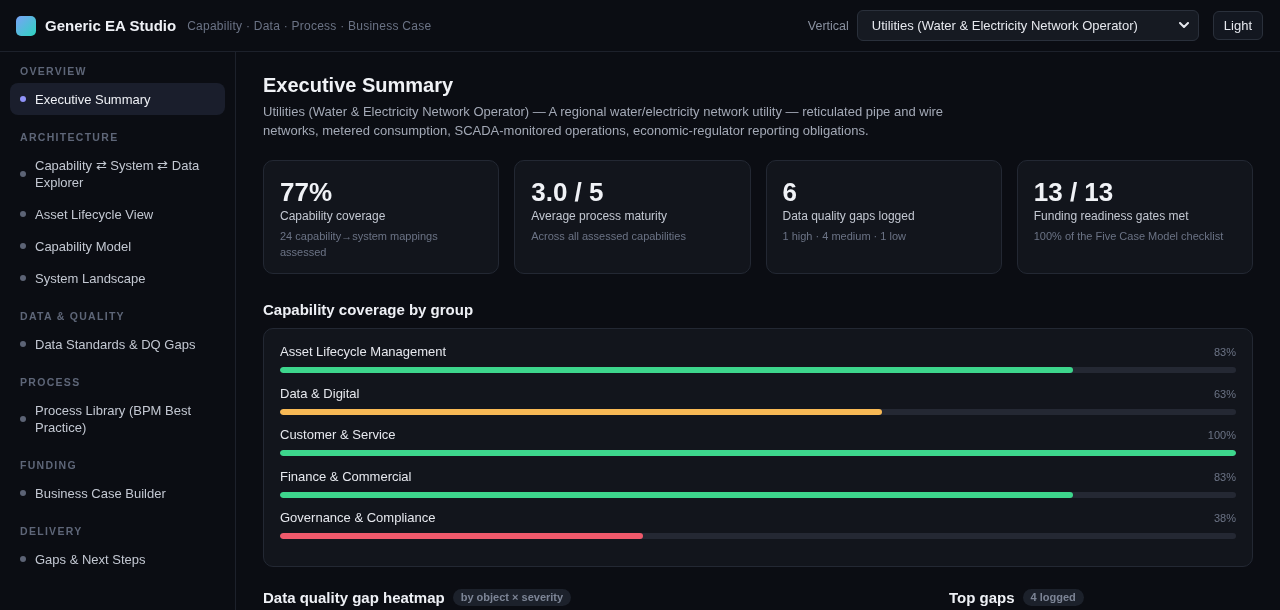 The height and width of the screenshot is (610, 1280). What do you see at coordinates (1129, 236) in the screenshot?
I see `stat-note: 100% of the Five Case Model checklist` at bounding box center [1129, 236].